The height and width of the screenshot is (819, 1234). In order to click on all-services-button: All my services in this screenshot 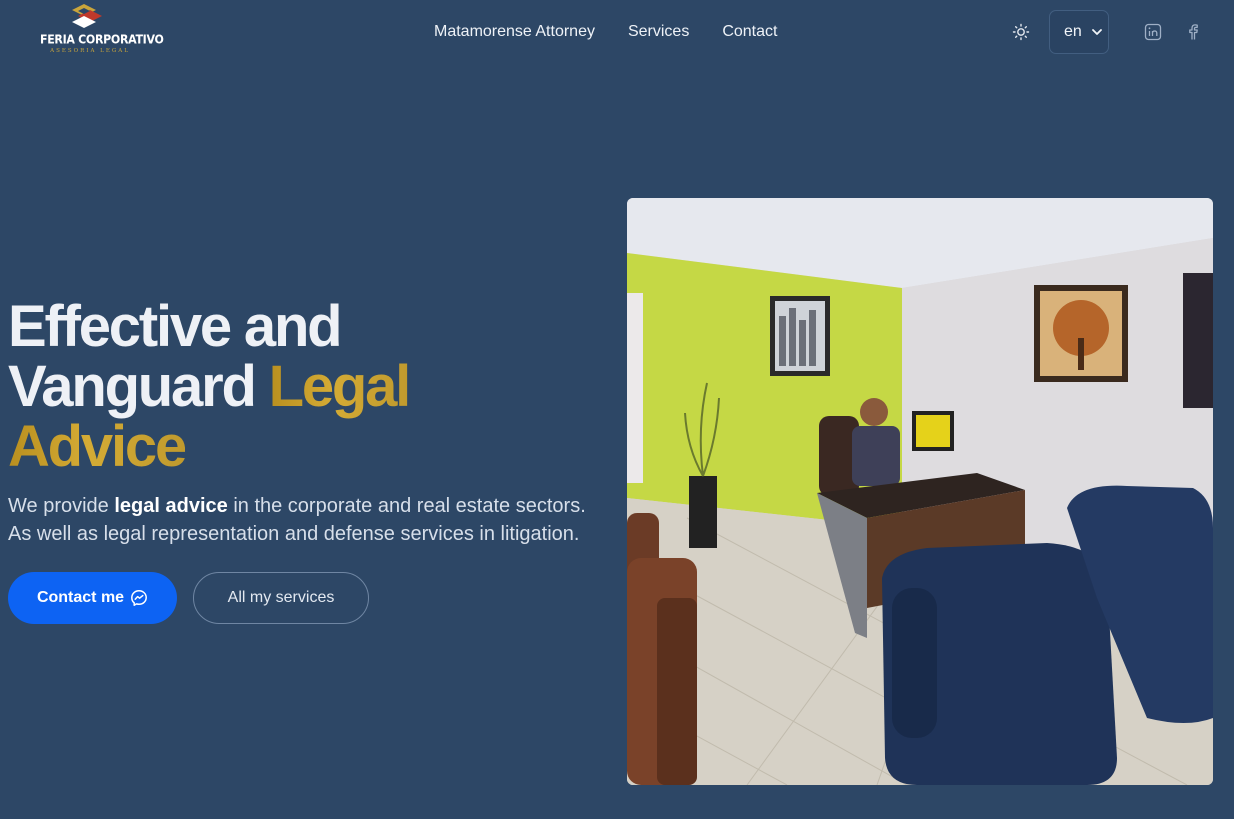, I will do `click(281, 598)`.